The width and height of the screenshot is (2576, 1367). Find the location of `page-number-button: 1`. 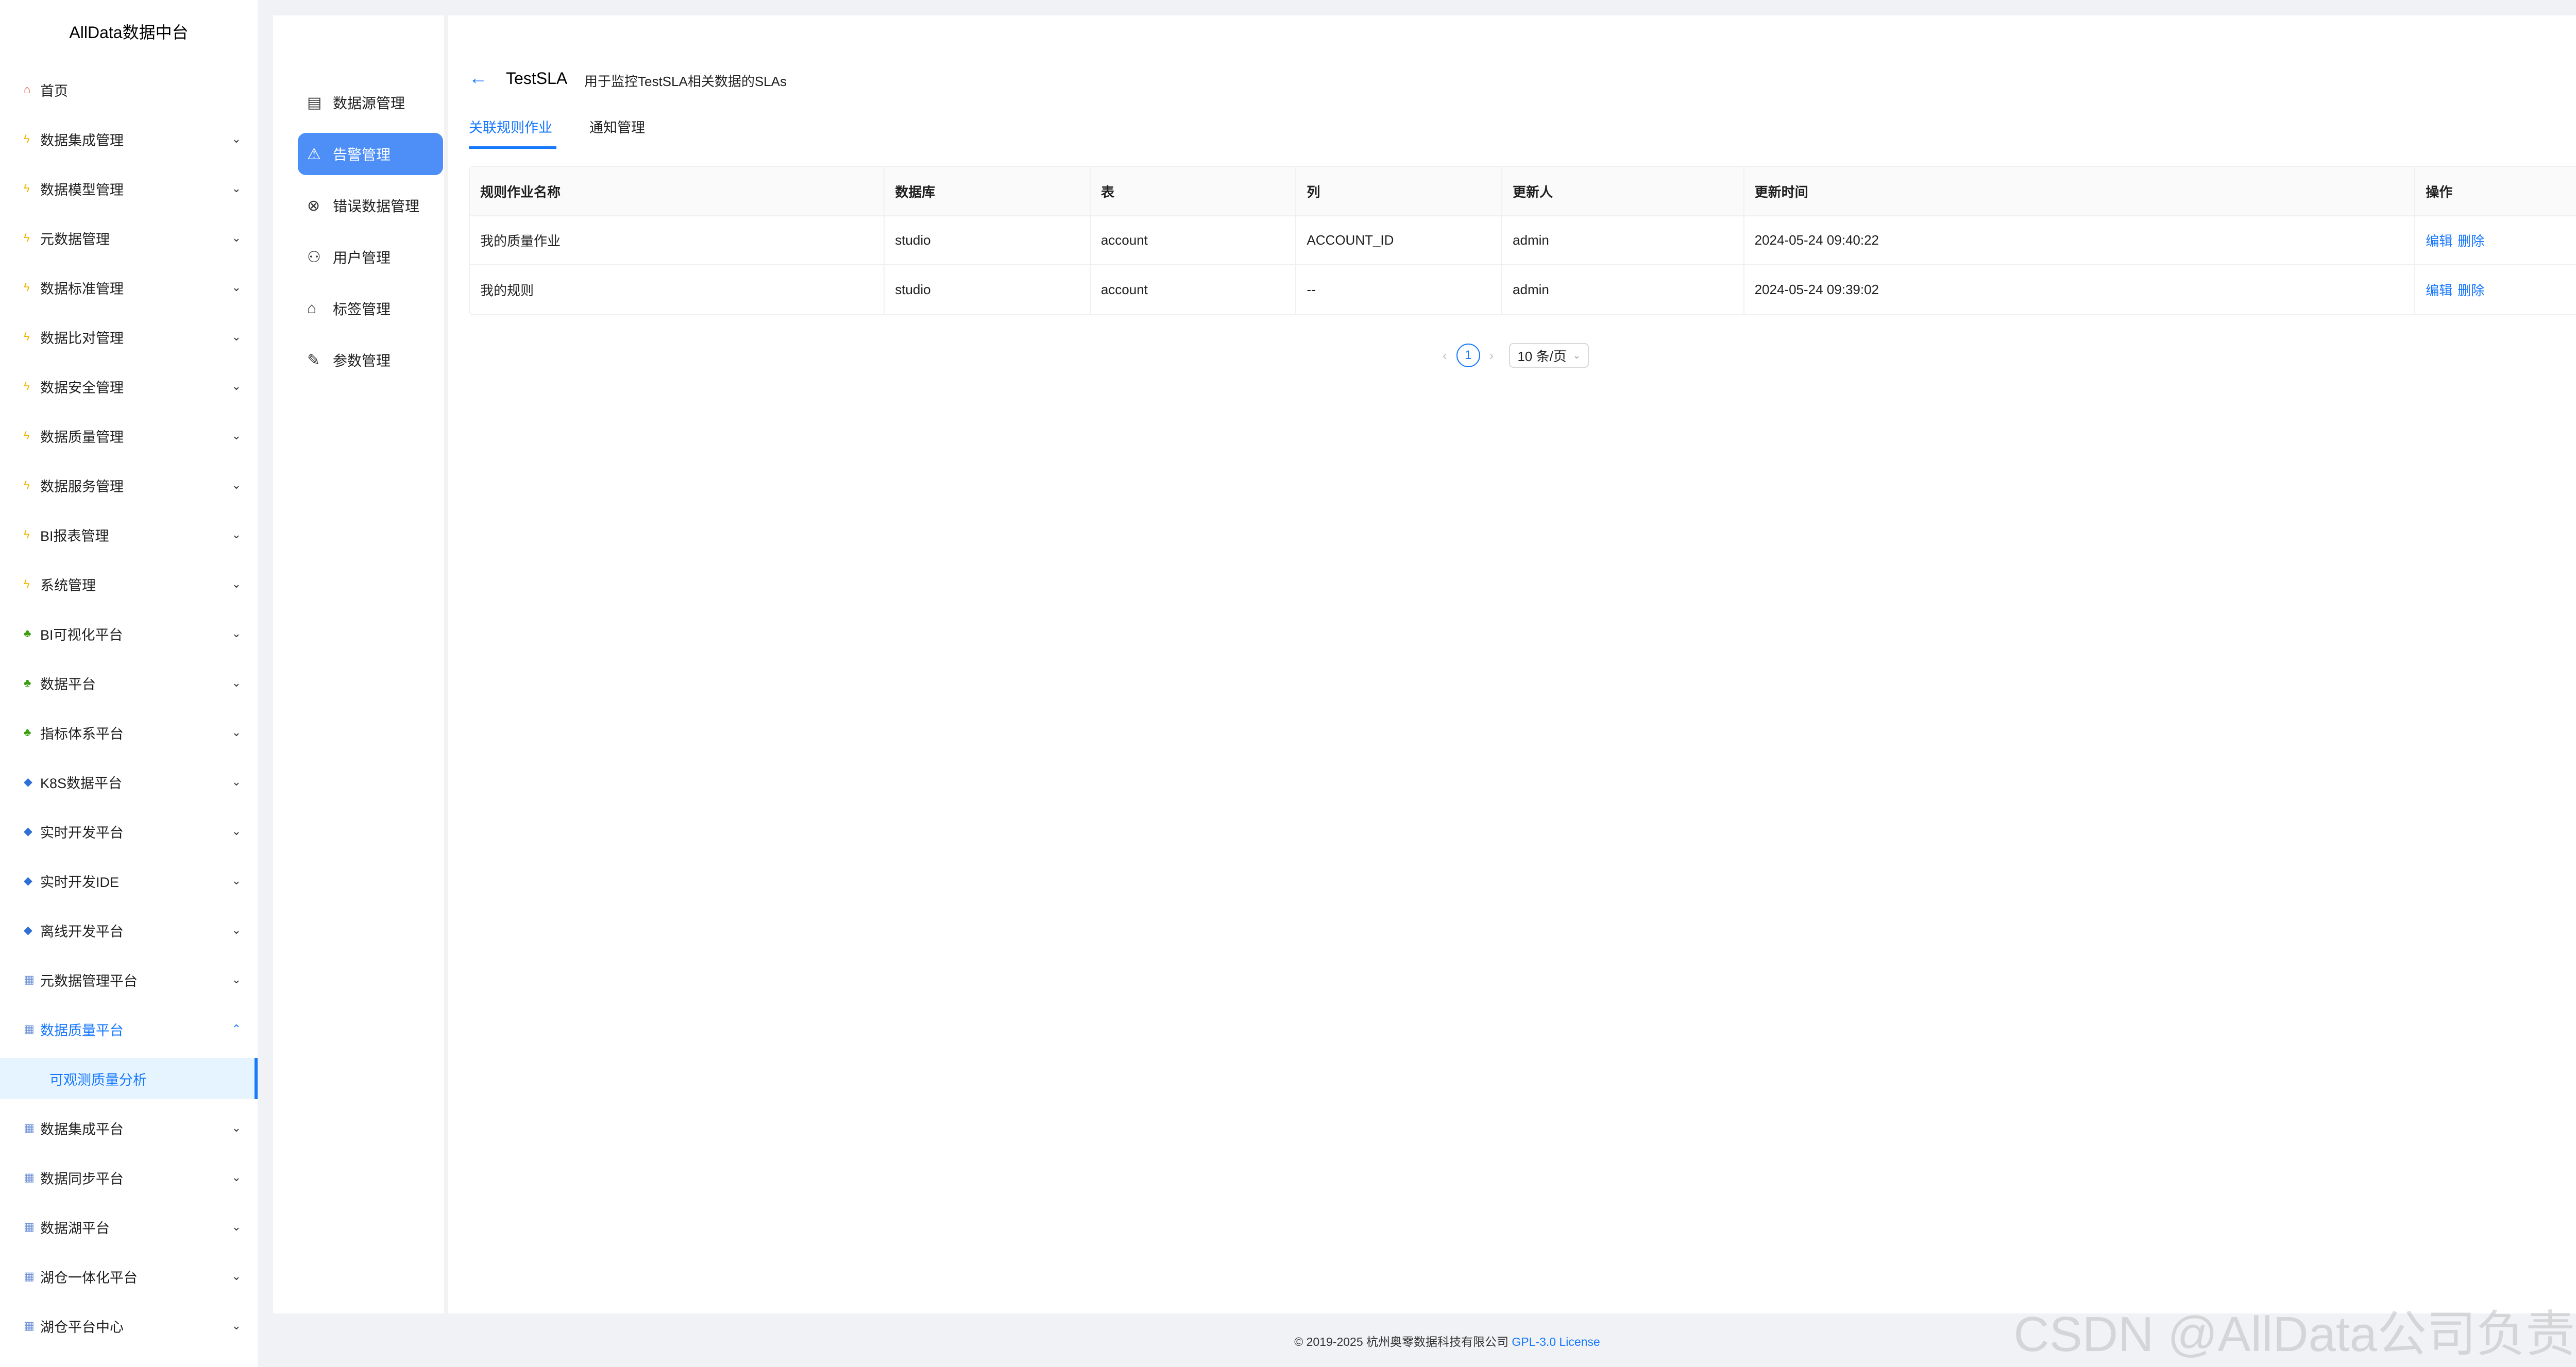

page-number-button: 1 is located at coordinates (1468, 356).